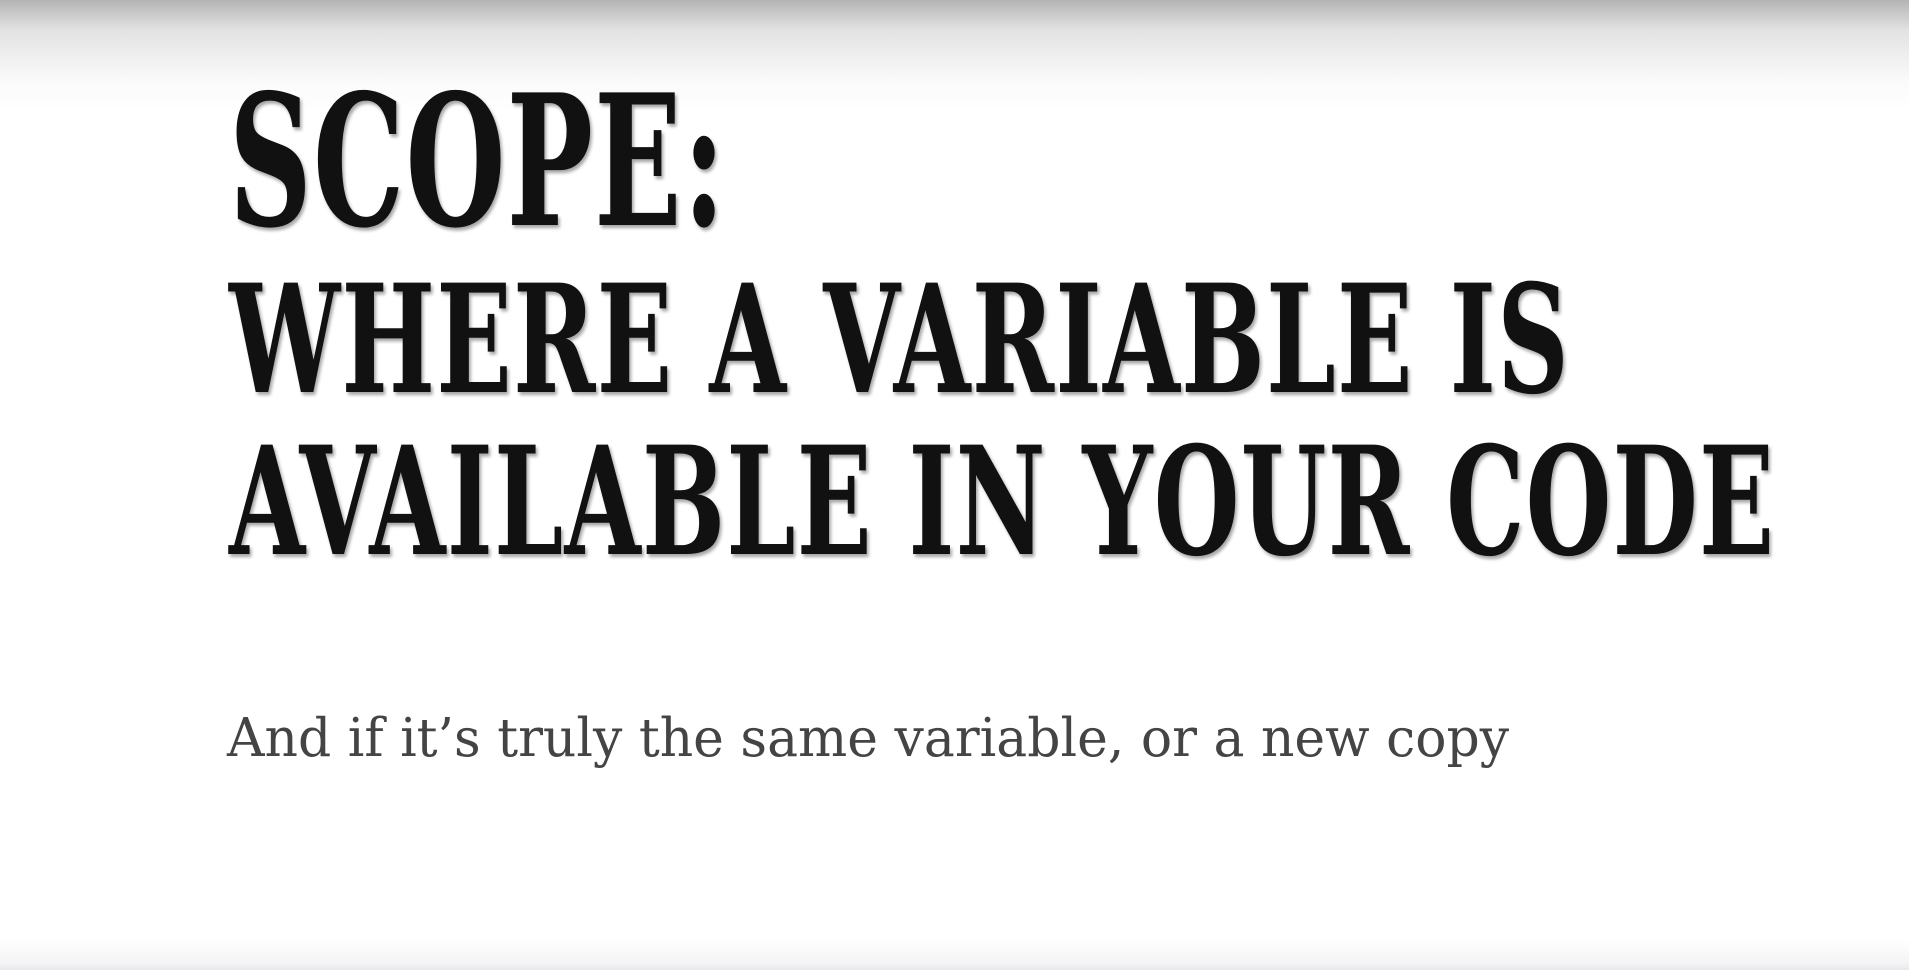 Image resolution: width=1909 pixels, height=970 pixels. Describe the element at coordinates (900, 340) in the screenshot. I see `slide-title-line-2: WHERE A VARIABLE IS` at that location.